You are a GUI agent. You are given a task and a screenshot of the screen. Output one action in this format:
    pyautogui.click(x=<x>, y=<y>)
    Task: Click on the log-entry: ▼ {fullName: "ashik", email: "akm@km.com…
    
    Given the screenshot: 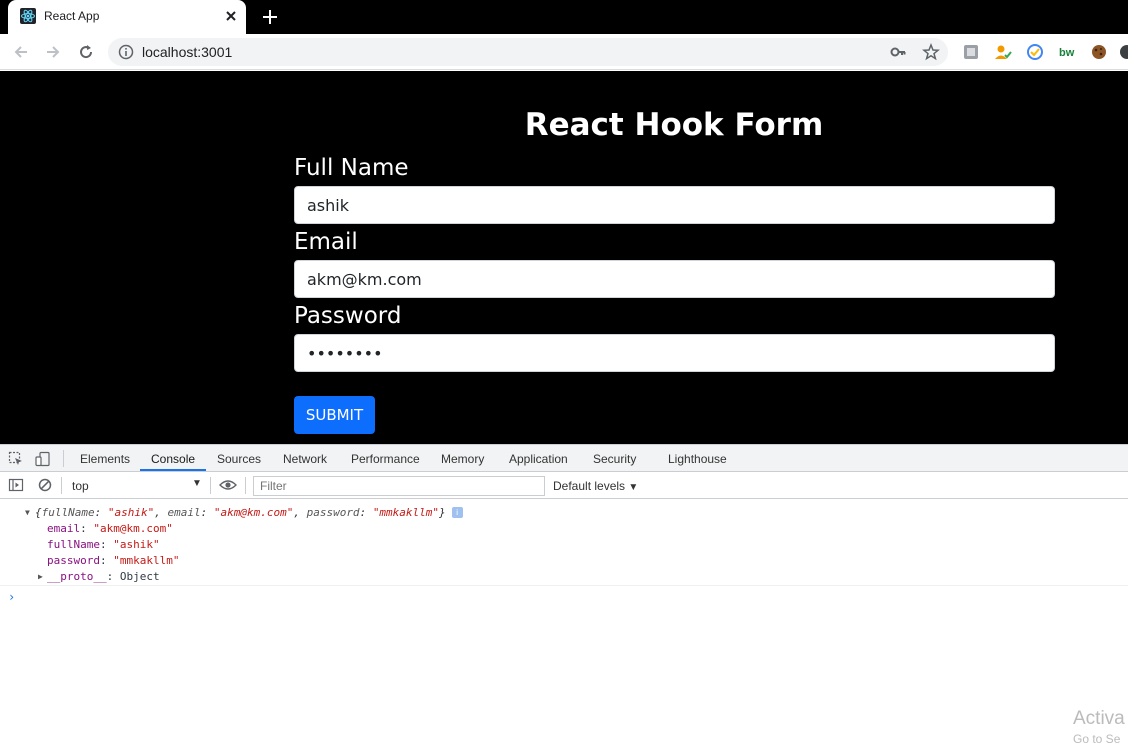 What is the action you would take?
    pyautogui.click(x=564, y=543)
    